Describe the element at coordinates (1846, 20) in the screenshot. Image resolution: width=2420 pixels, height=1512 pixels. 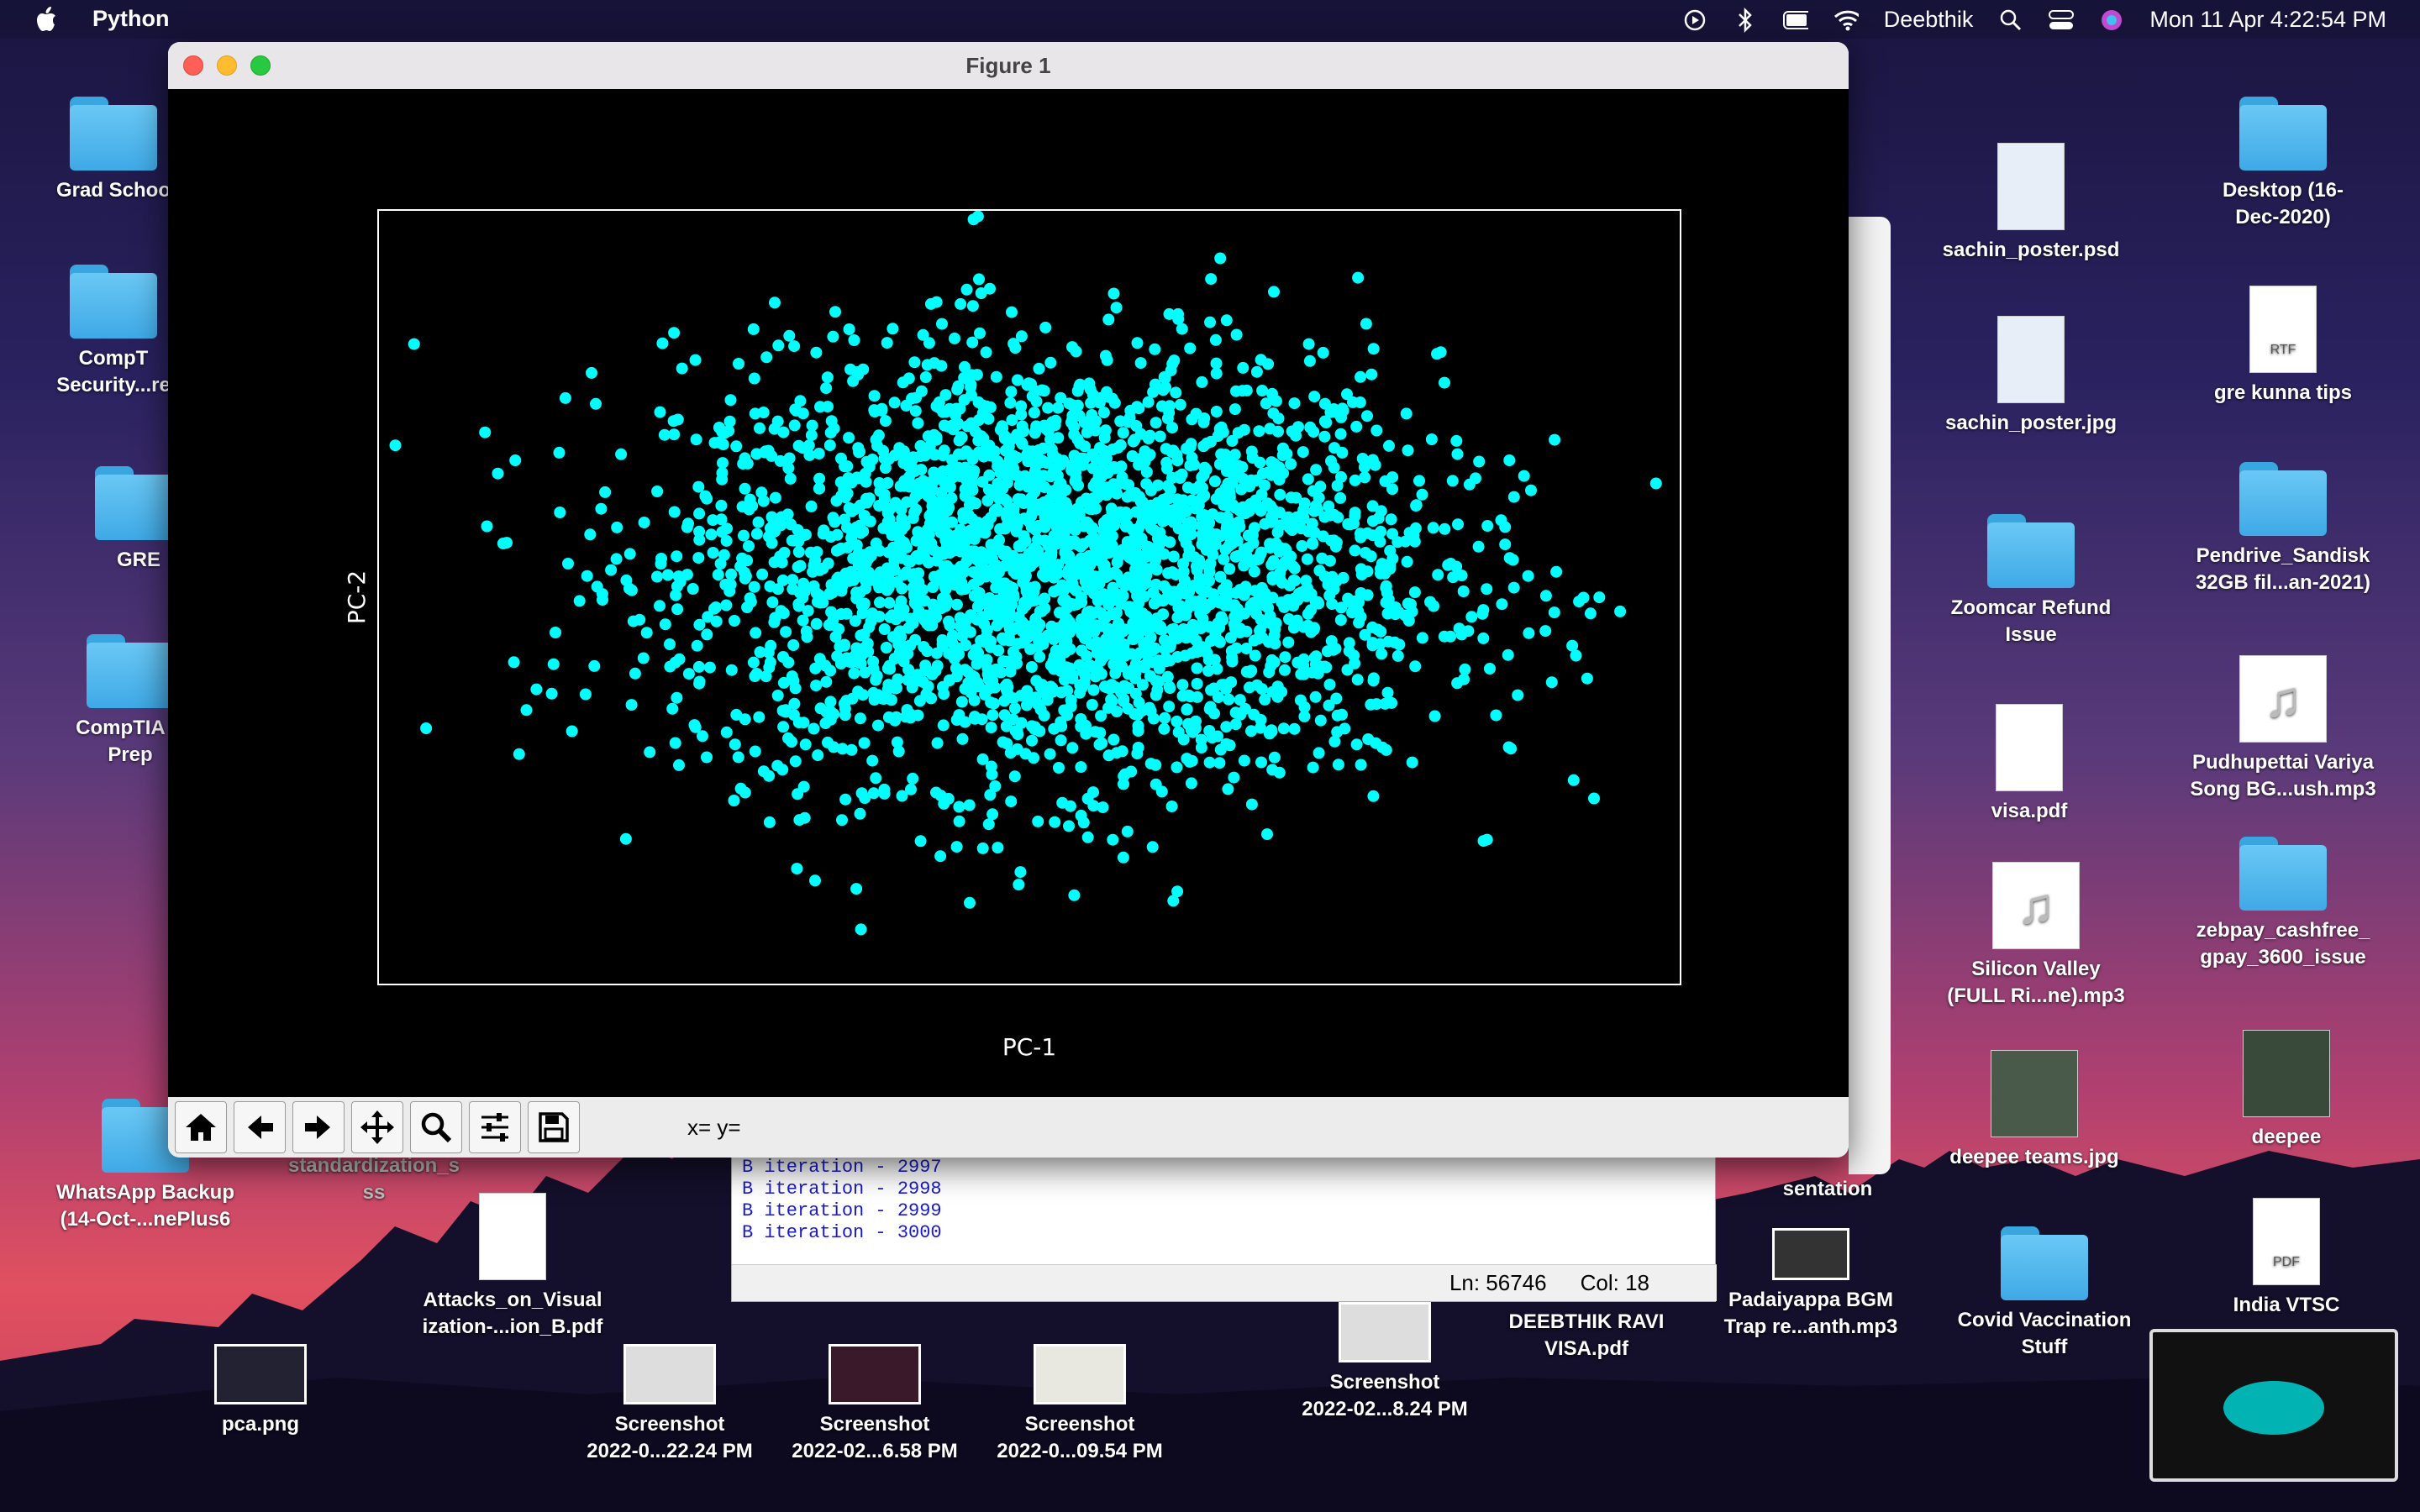
I see `wifi-icon` at that location.